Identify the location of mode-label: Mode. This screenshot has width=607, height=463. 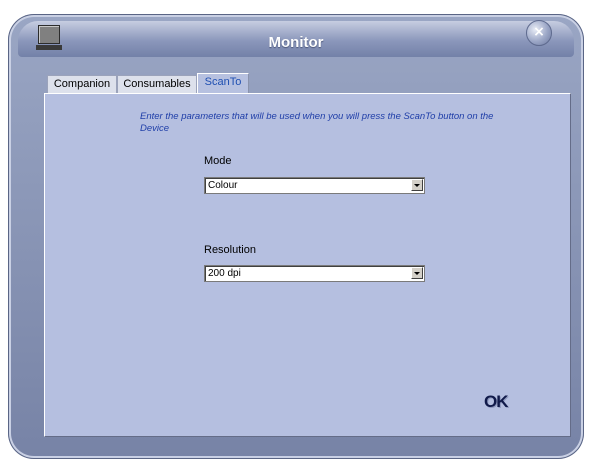
(218, 161).